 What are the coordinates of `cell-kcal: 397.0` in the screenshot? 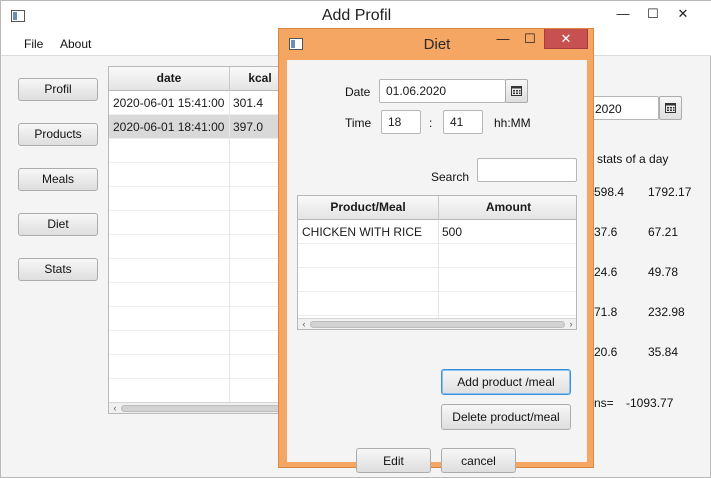 It's located at (248, 127).